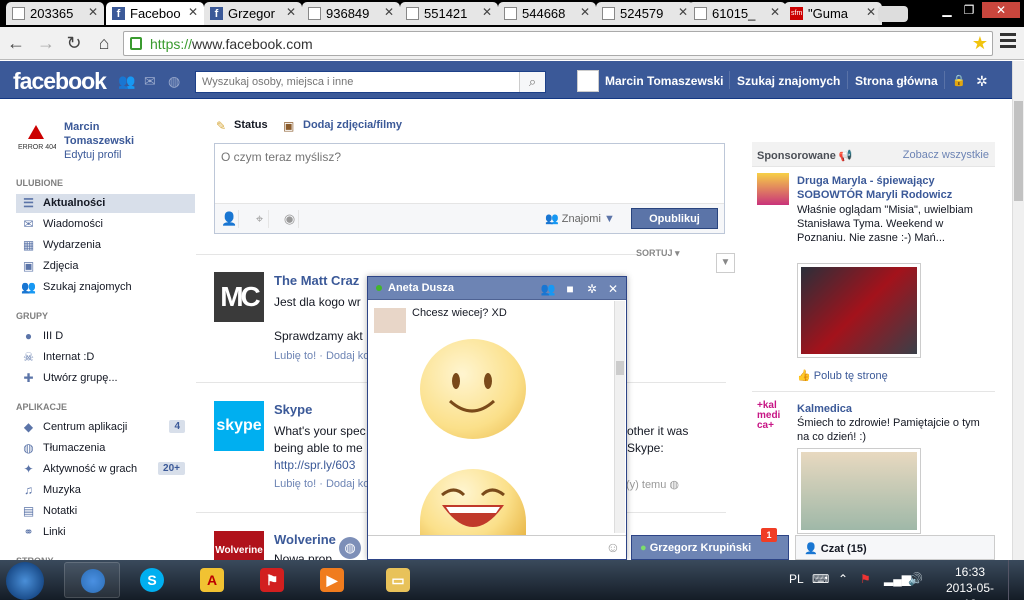 The width and height of the screenshot is (1024, 600). I want to click on sidebar-item-events: ▦ Wydarzenia, so click(105, 245).